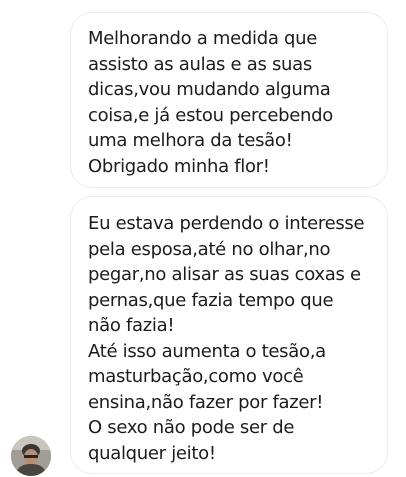 The height and width of the screenshot is (477, 406). I want to click on sender-avatar, so click(31, 456).